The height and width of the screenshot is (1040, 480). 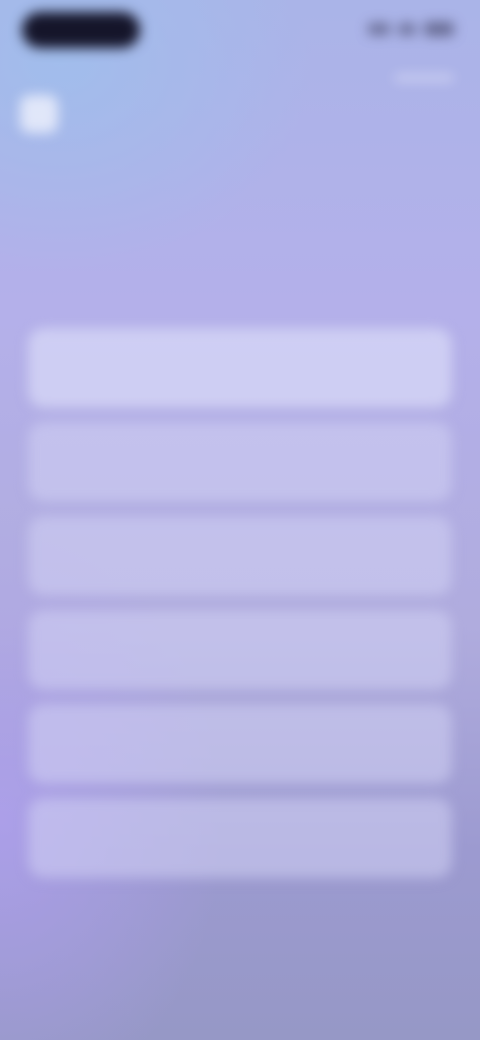 I want to click on status-icons, so click(x=411, y=29).